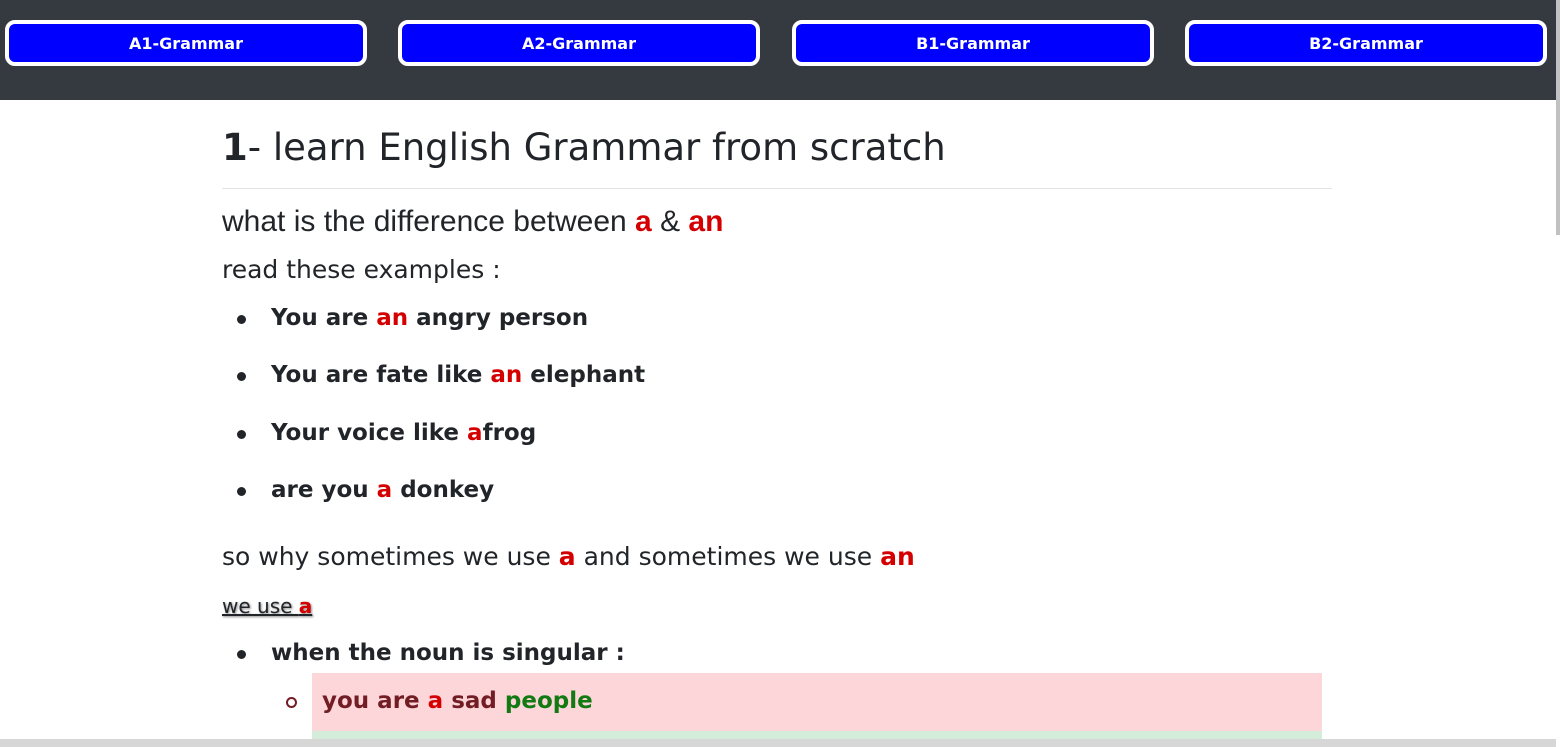 Image resolution: width=1560 pixels, height=747 pixels. Describe the element at coordinates (973, 43) in the screenshot. I see `nav-button-b1-grammar: B1-Grammar` at that location.